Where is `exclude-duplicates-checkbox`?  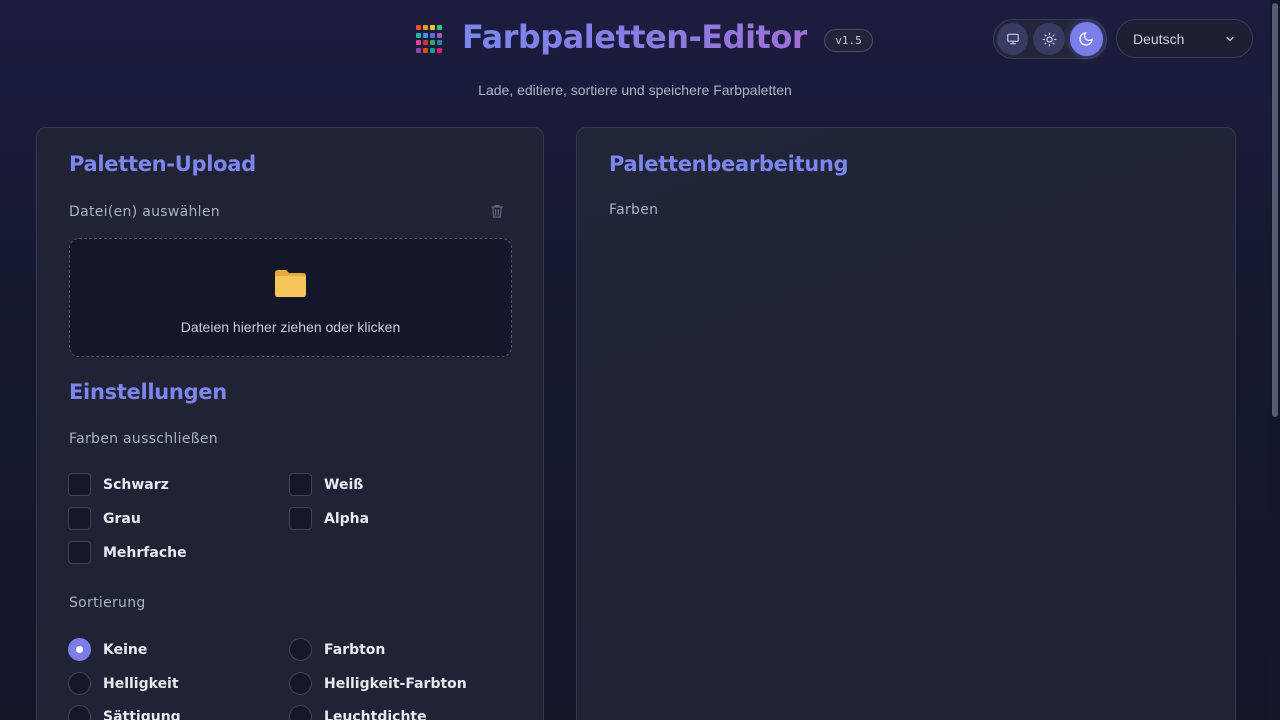
exclude-duplicates-checkbox is located at coordinates (79, 552).